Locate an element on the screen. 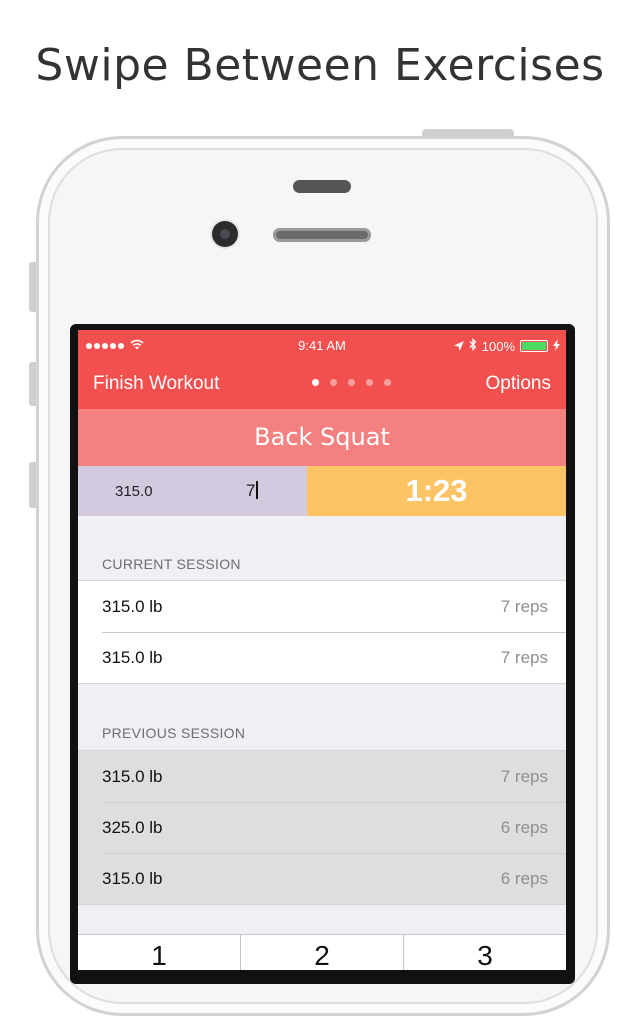 This screenshot has width=640, height=1016. headline: Swipe Between Exercises is located at coordinates (320, 65).